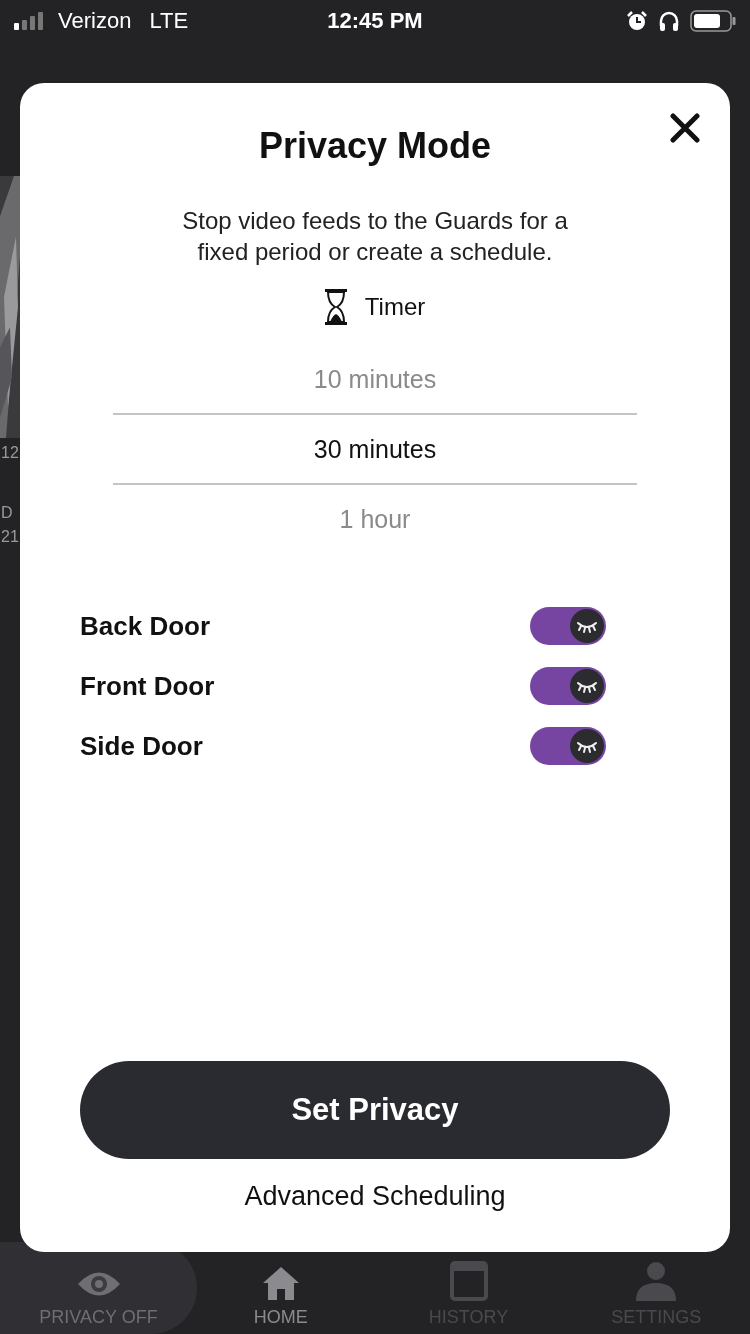 The height and width of the screenshot is (1334, 750). I want to click on picker-option: 10 minutes, so click(375, 379).